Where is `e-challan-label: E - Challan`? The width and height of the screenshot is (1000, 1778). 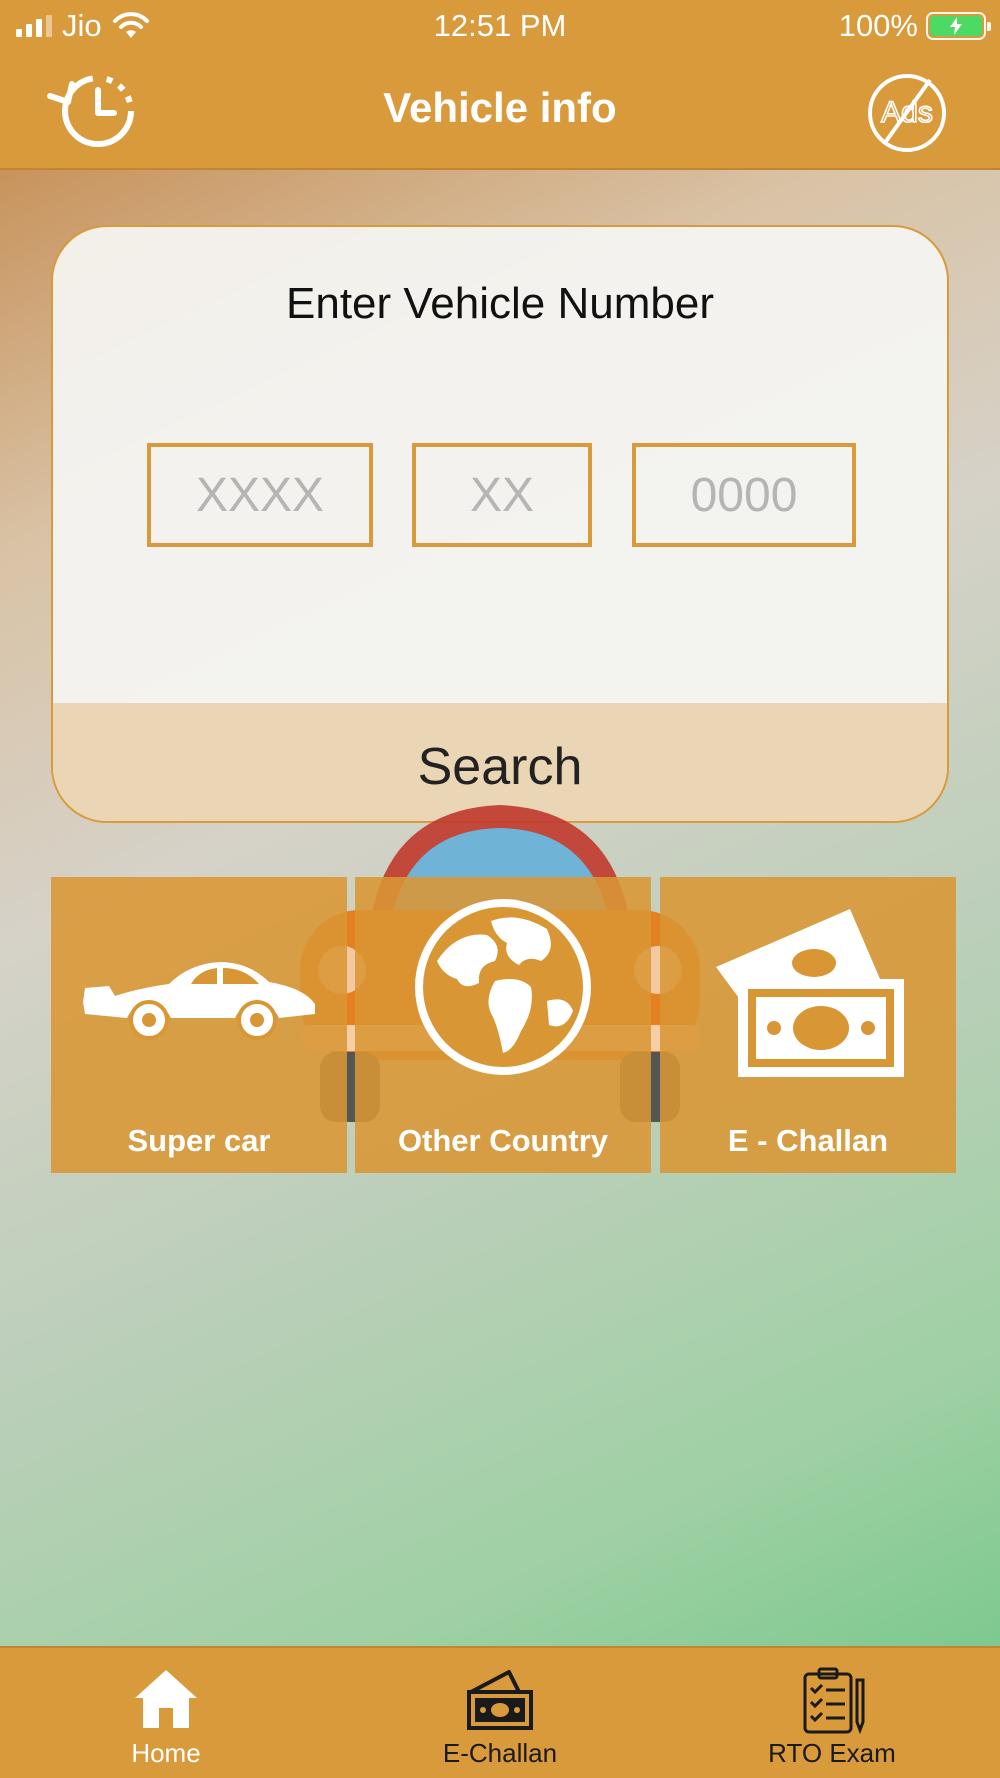
e-challan-label: E - Challan is located at coordinates (808, 1140).